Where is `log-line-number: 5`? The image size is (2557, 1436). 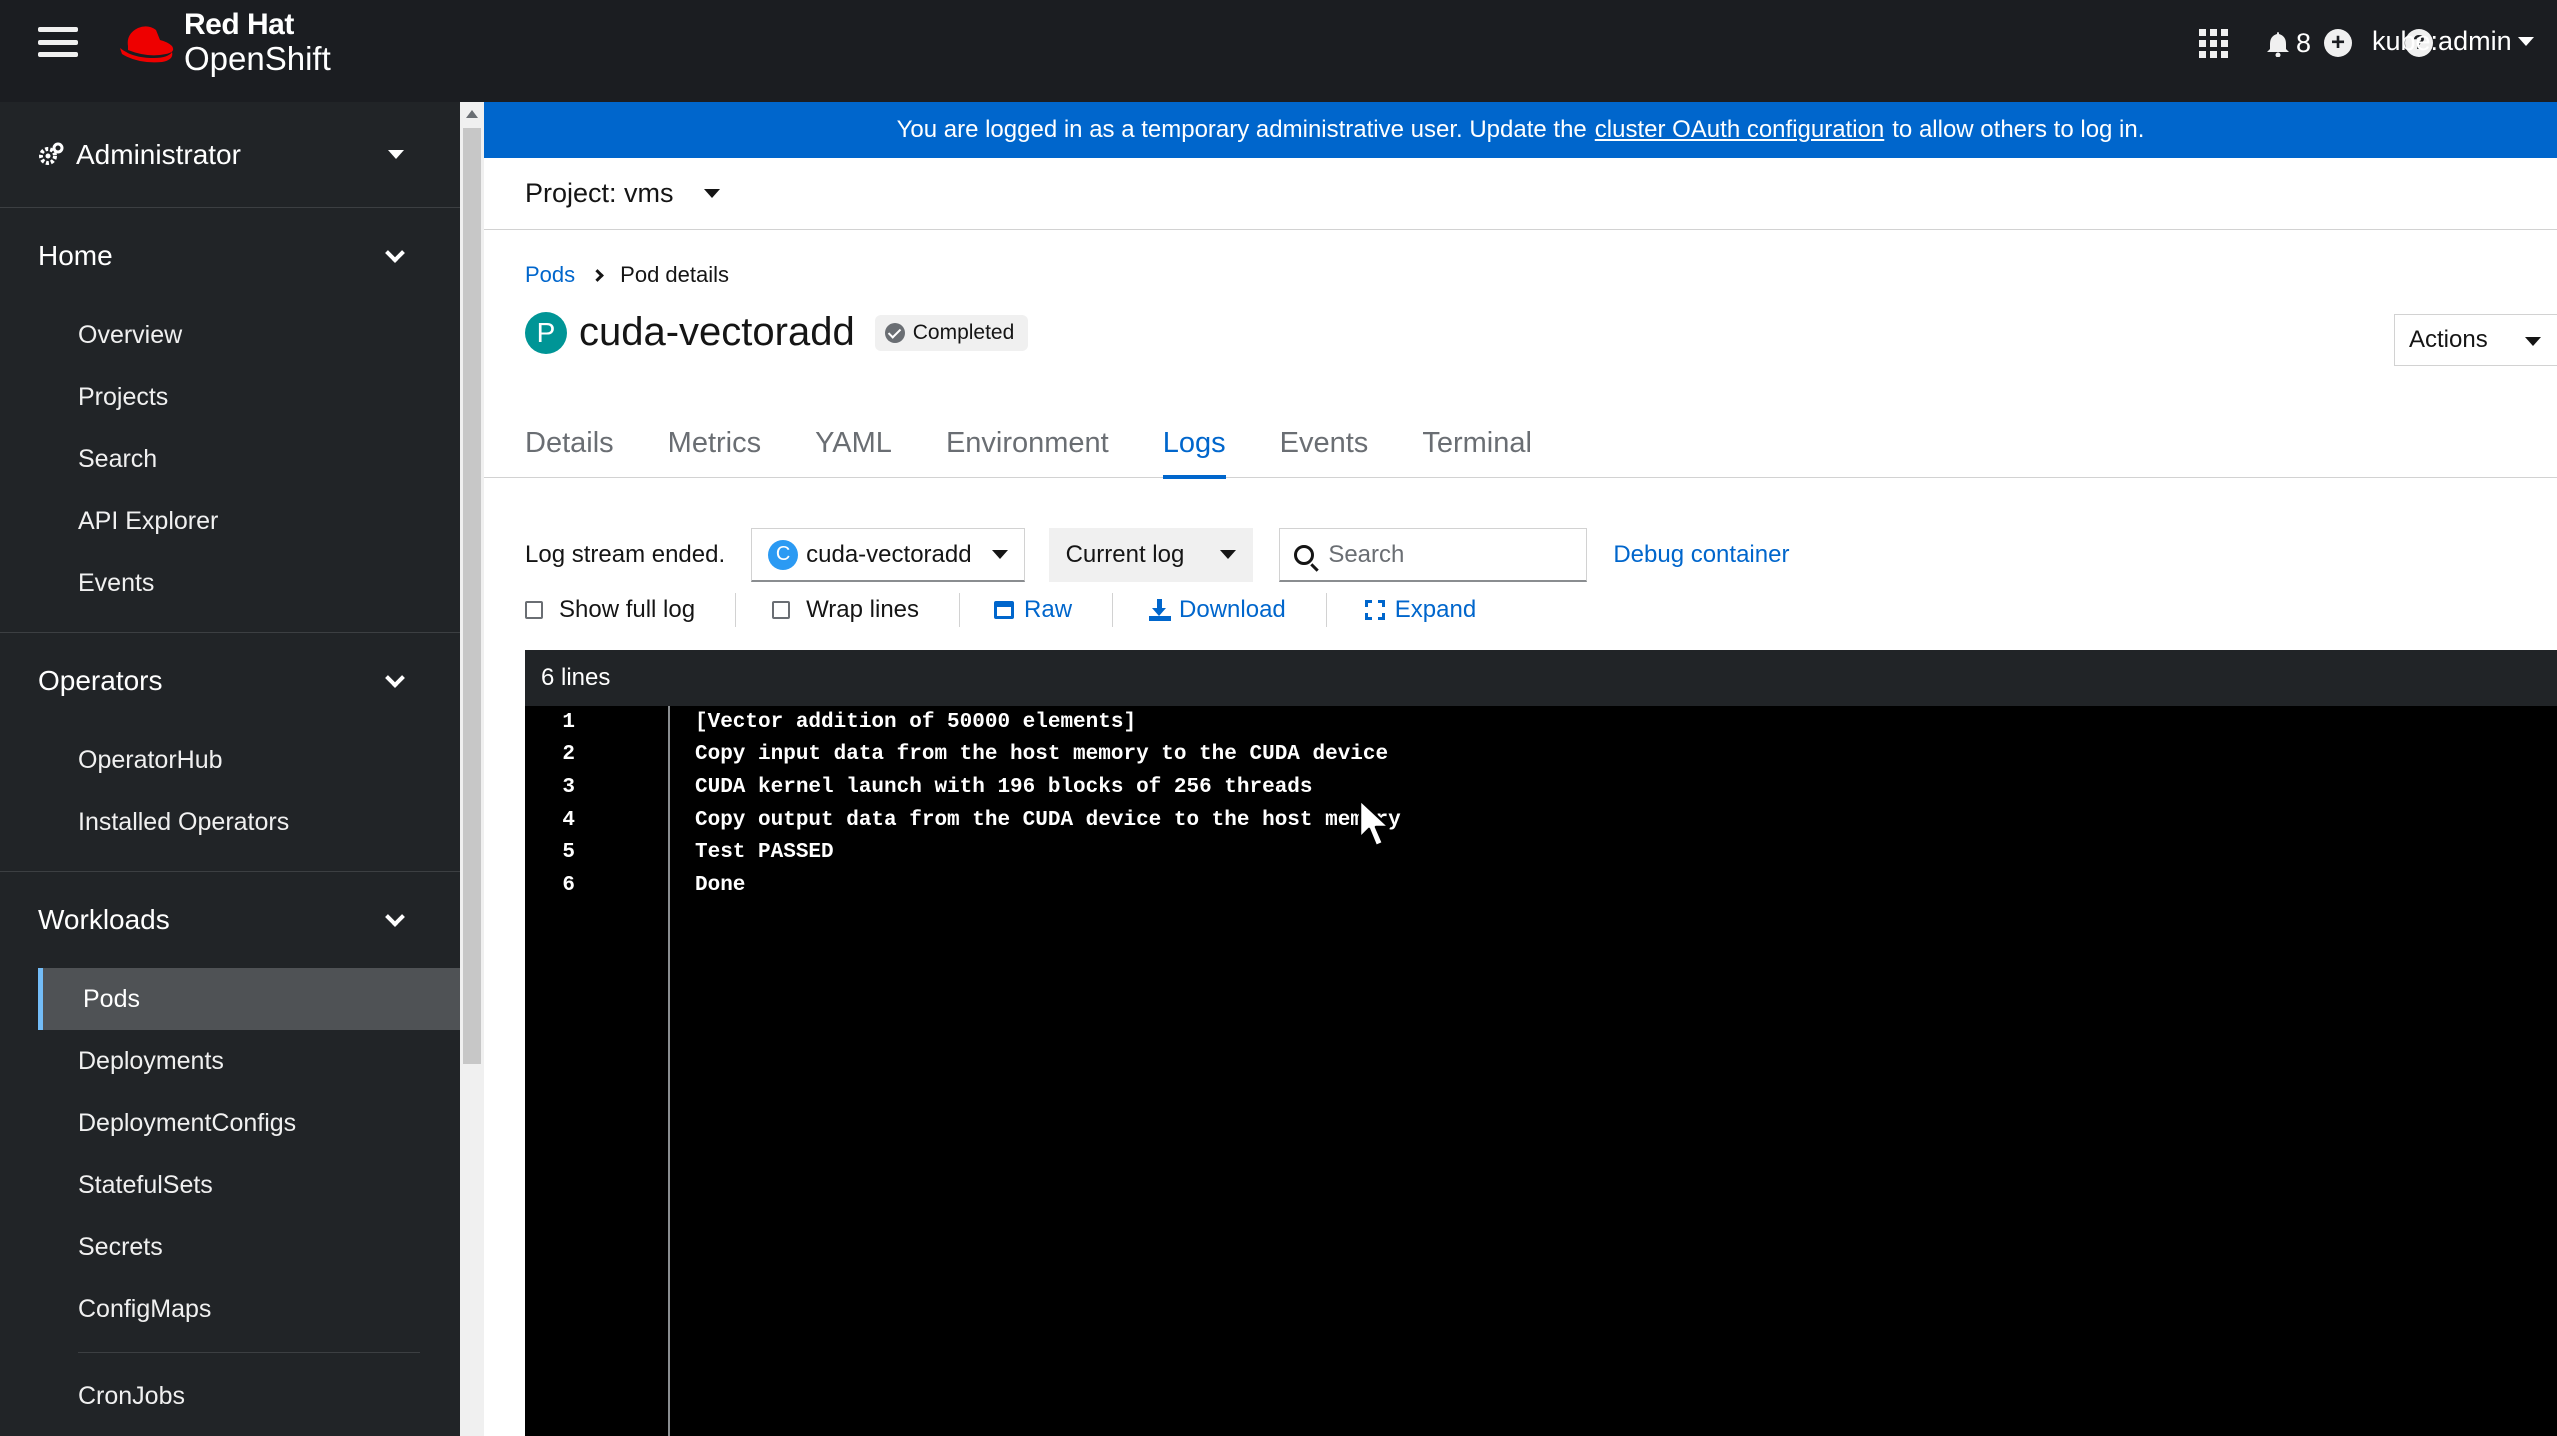
log-line-number: 5 is located at coordinates (568, 852).